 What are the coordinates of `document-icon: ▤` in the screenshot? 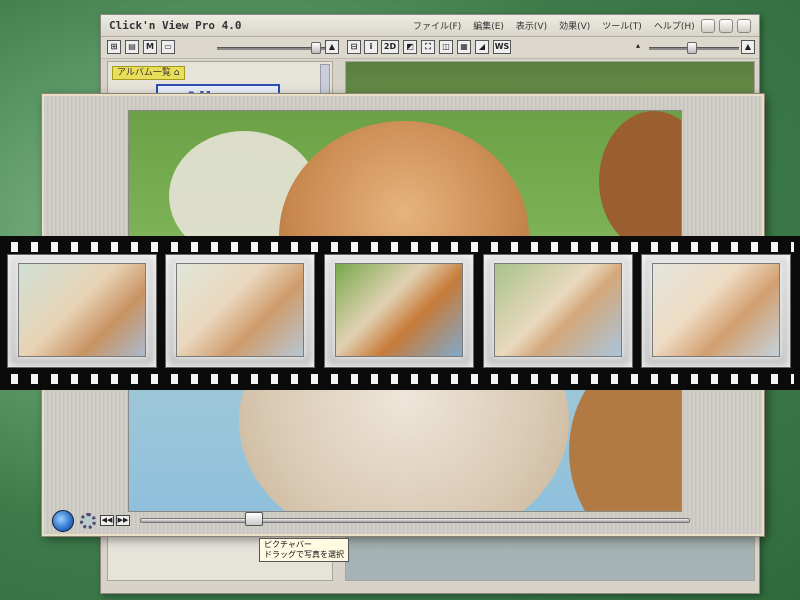 It's located at (132, 47).